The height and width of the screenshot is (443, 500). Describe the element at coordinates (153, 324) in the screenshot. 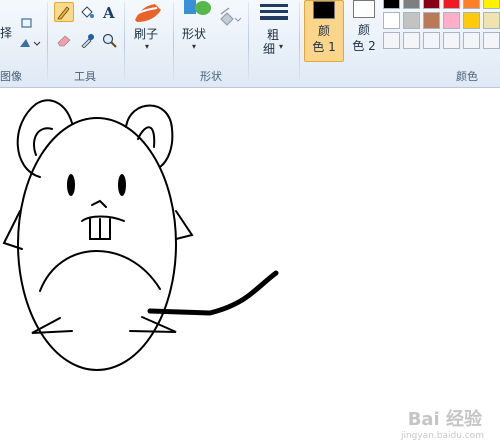

I see `right-foot` at that location.